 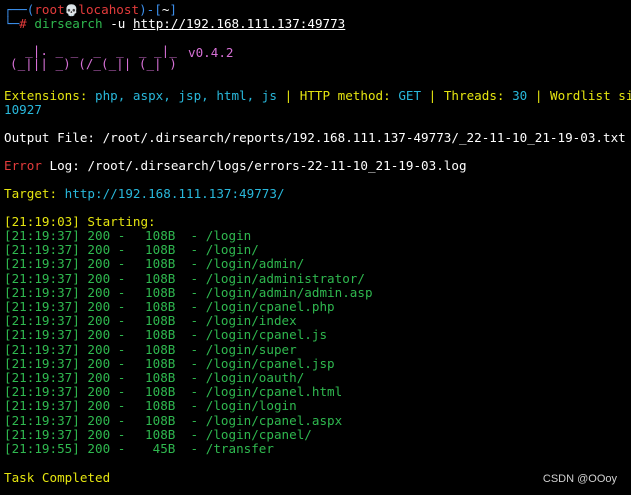 I want to click on output-file-label: Output File:, so click(x=49, y=137).